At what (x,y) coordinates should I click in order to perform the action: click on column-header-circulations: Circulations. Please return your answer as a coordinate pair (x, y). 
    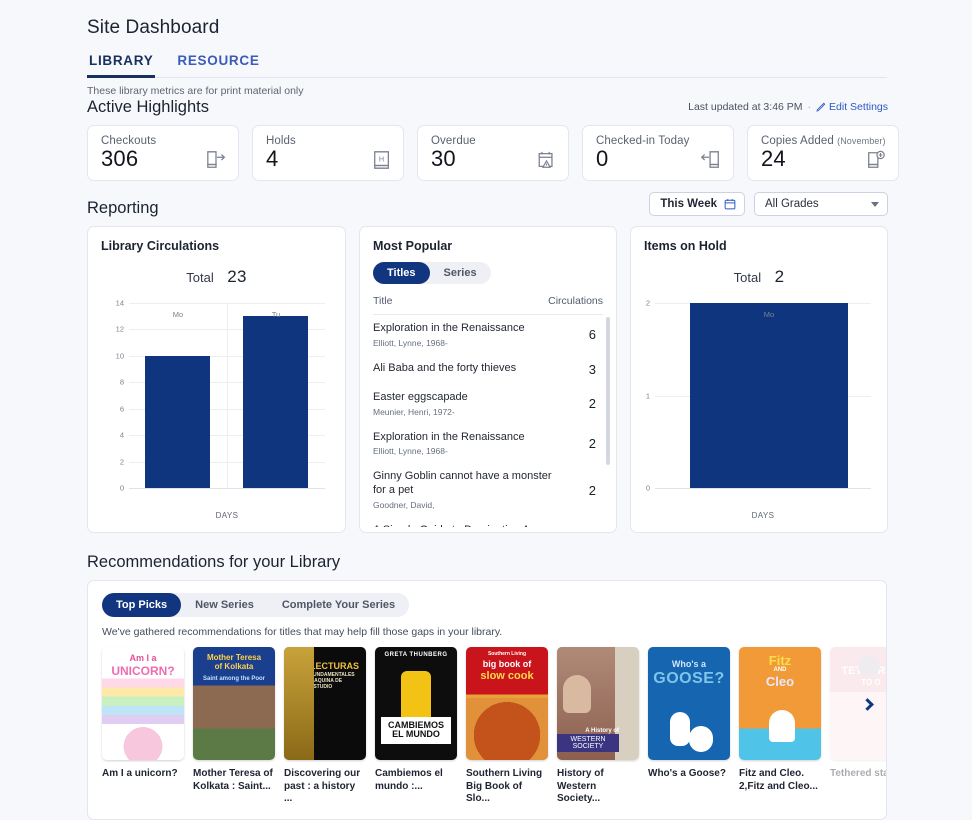
    Looking at the image, I should click on (575, 301).